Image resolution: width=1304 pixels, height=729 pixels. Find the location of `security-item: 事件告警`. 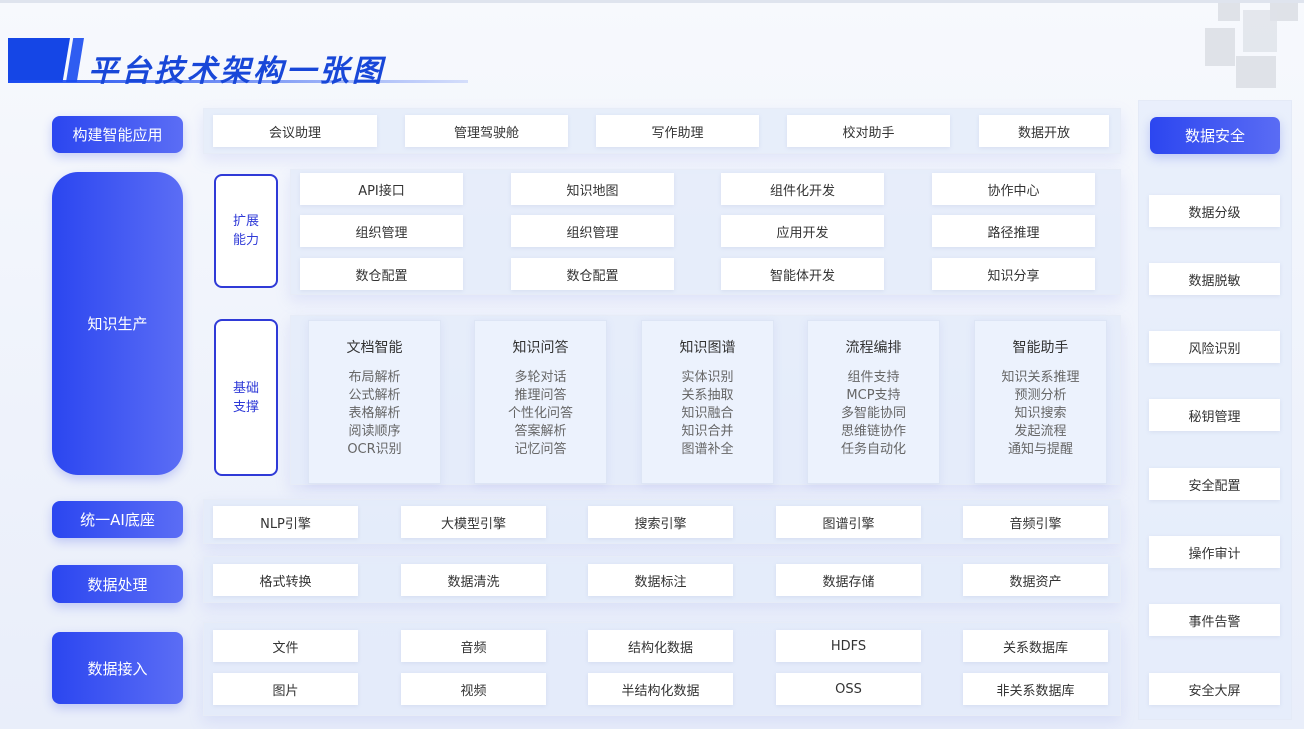

security-item: 事件告警 is located at coordinates (1214, 620).